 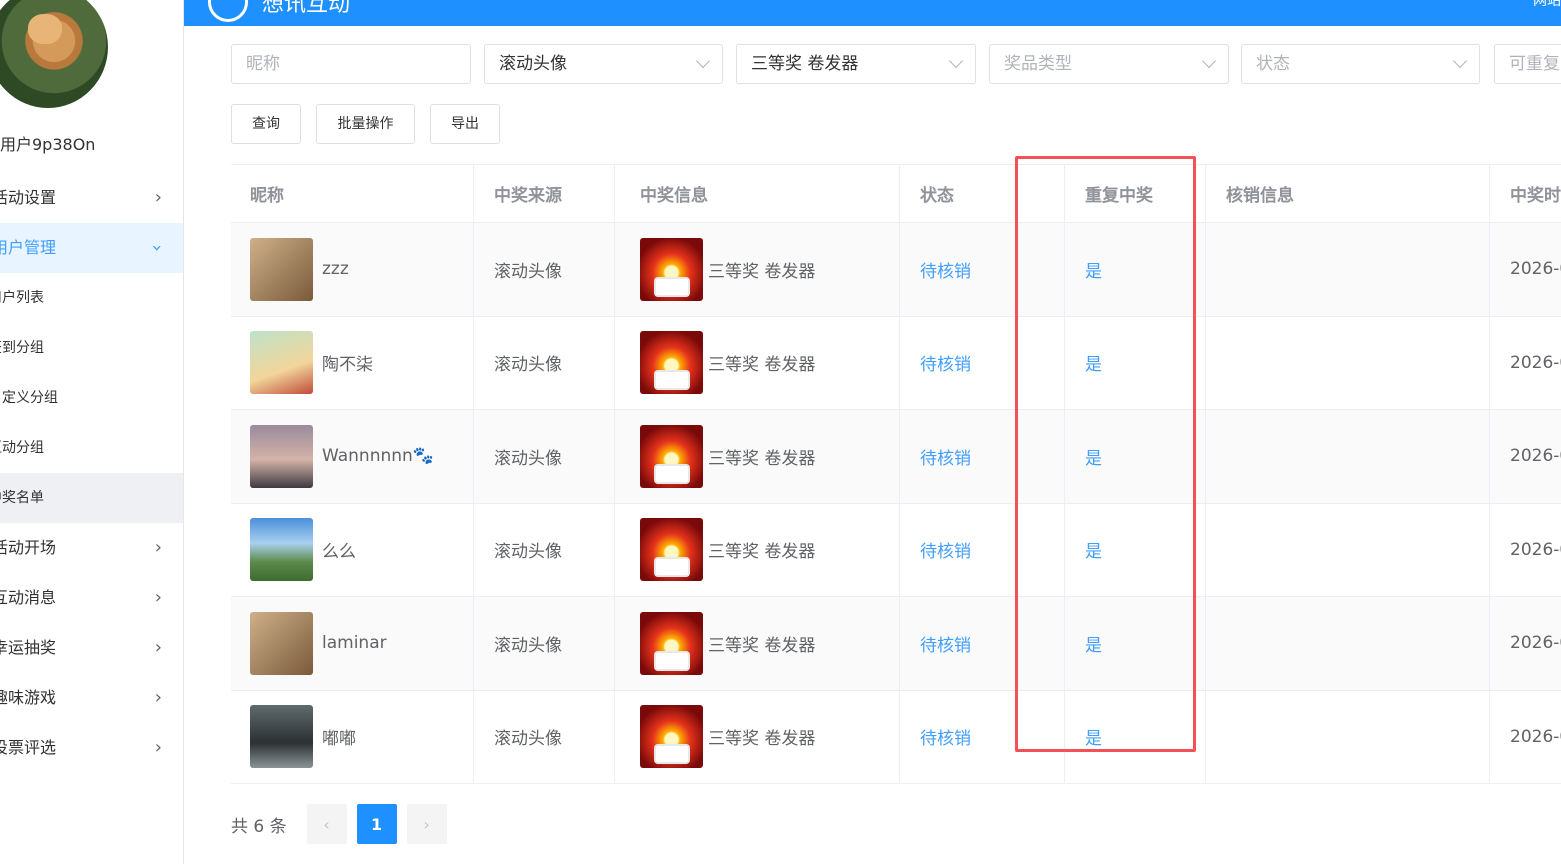 I want to click on sidebar-item-games: 趣味游戏 ›, so click(x=91, y=698).